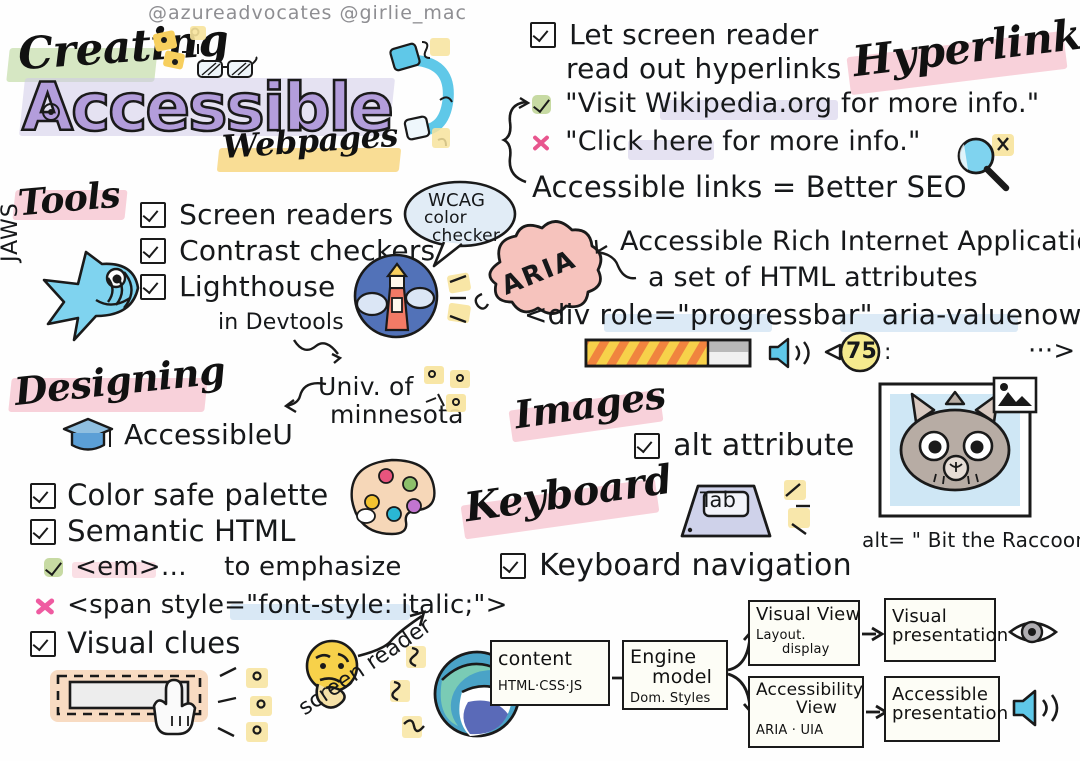 The width and height of the screenshot is (1080, 761). Describe the element at coordinates (808, 614) in the screenshot. I see `flow-node-visual-view-title: Visual View` at that location.